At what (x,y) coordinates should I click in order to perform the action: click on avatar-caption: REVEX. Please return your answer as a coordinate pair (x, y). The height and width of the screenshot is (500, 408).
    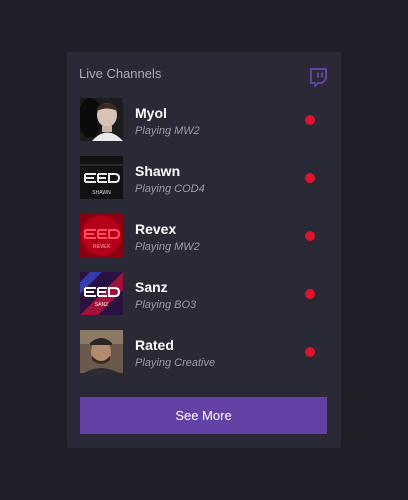
    Looking at the image, I should click on (102, 247).